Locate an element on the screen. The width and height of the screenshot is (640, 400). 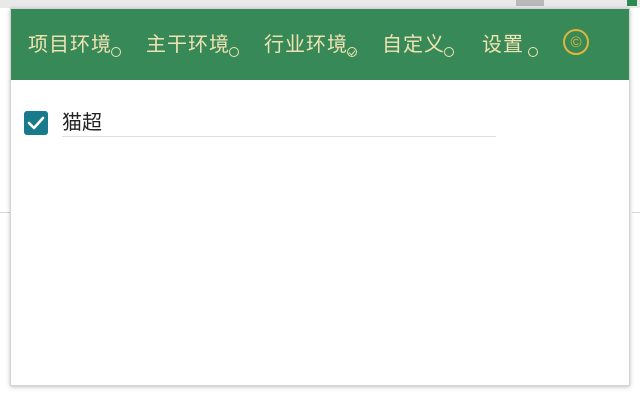
nav-item-label: 自定义 is located at coordinates (413, 44).